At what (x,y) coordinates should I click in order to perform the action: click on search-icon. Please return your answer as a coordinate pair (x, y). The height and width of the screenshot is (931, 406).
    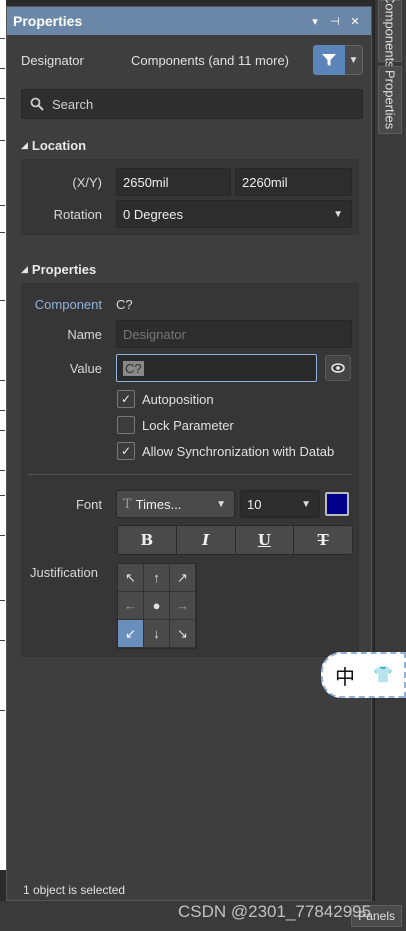
    Looking at the image, I should click on (37, 104).